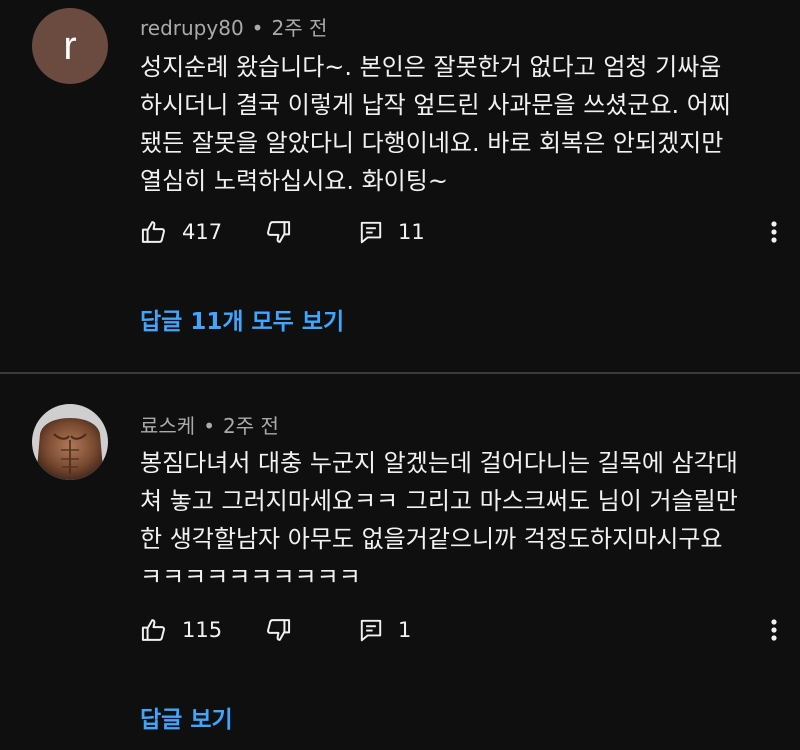 This screenshot has width=800, height=750. Describe the element at coordinates (186, 717) in the screenshot. I see `view-replies-button: 답글 보기` at that location.